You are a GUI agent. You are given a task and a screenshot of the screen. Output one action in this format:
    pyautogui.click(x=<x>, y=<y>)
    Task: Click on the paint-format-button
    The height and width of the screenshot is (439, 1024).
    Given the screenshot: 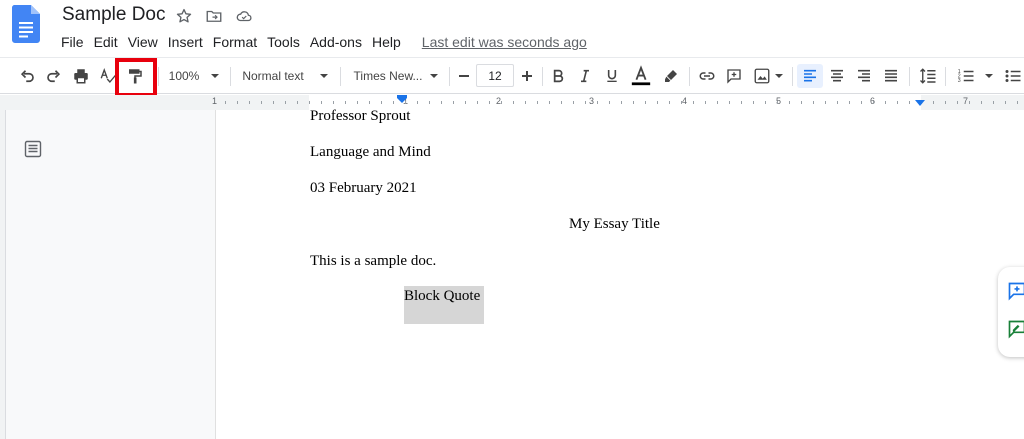 What is the action you would take?
    pyautogui.click(x=135, y=76)
    